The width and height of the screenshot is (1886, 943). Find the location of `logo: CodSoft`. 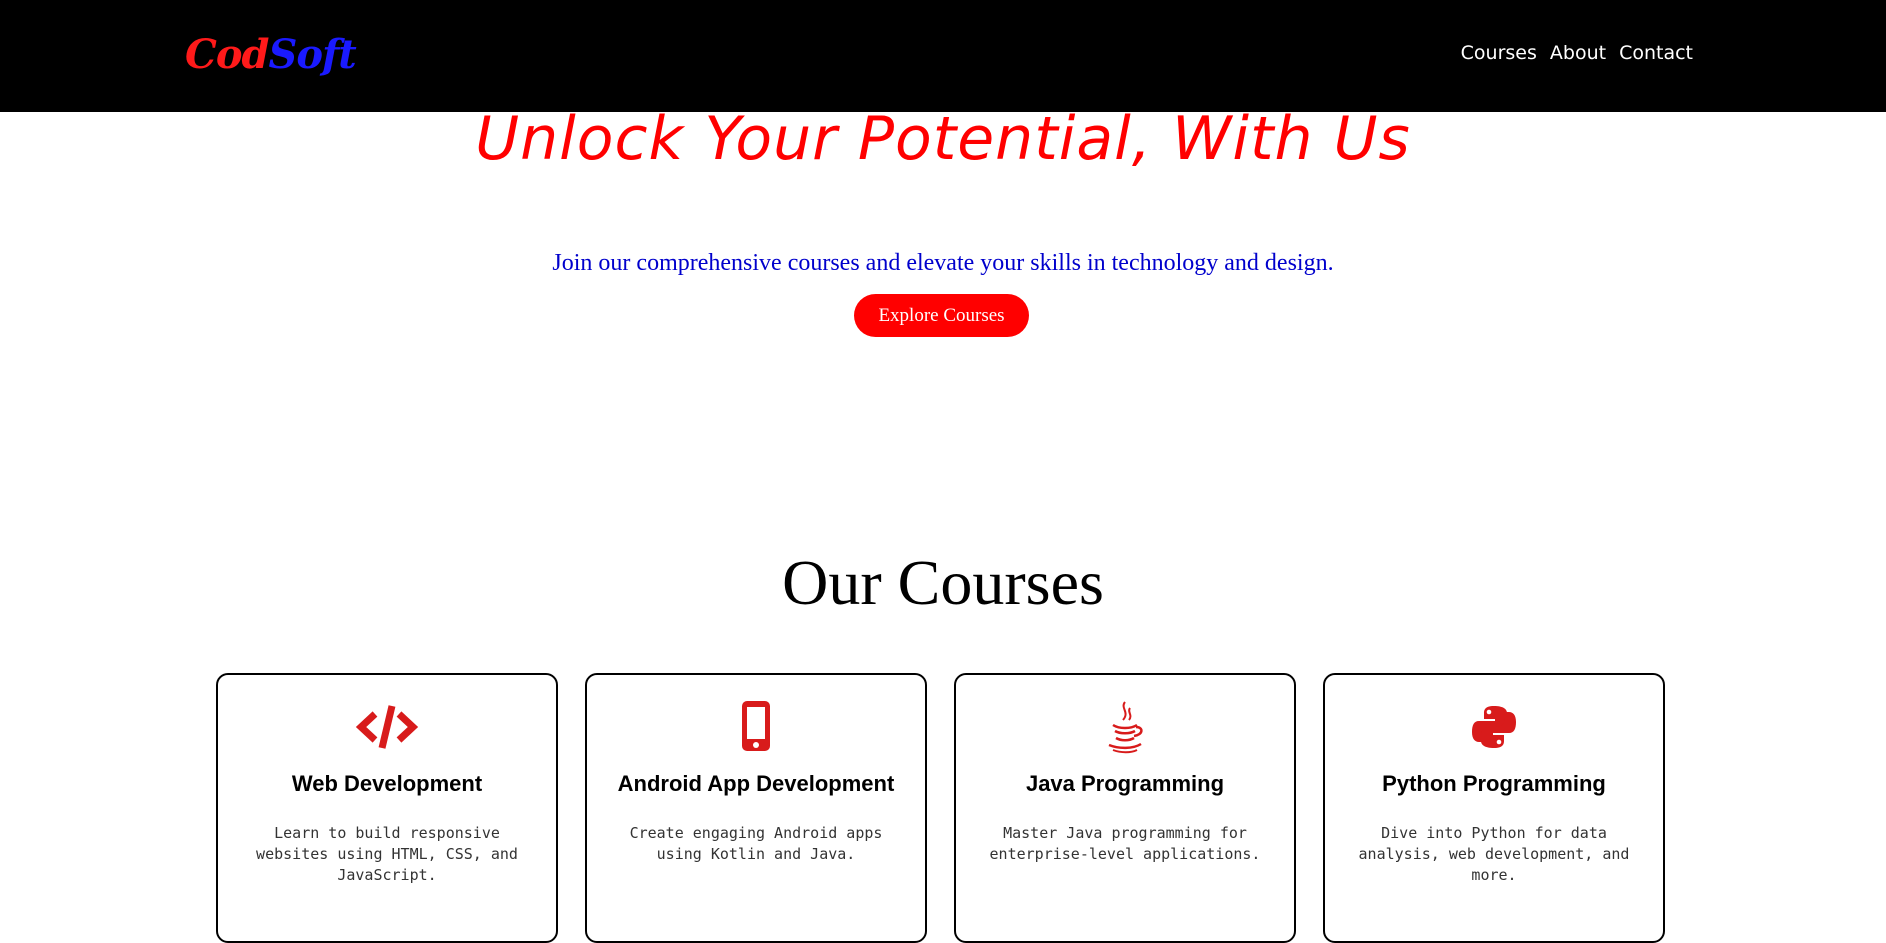

logo: CodSoft is located at coordinates (271, 55).